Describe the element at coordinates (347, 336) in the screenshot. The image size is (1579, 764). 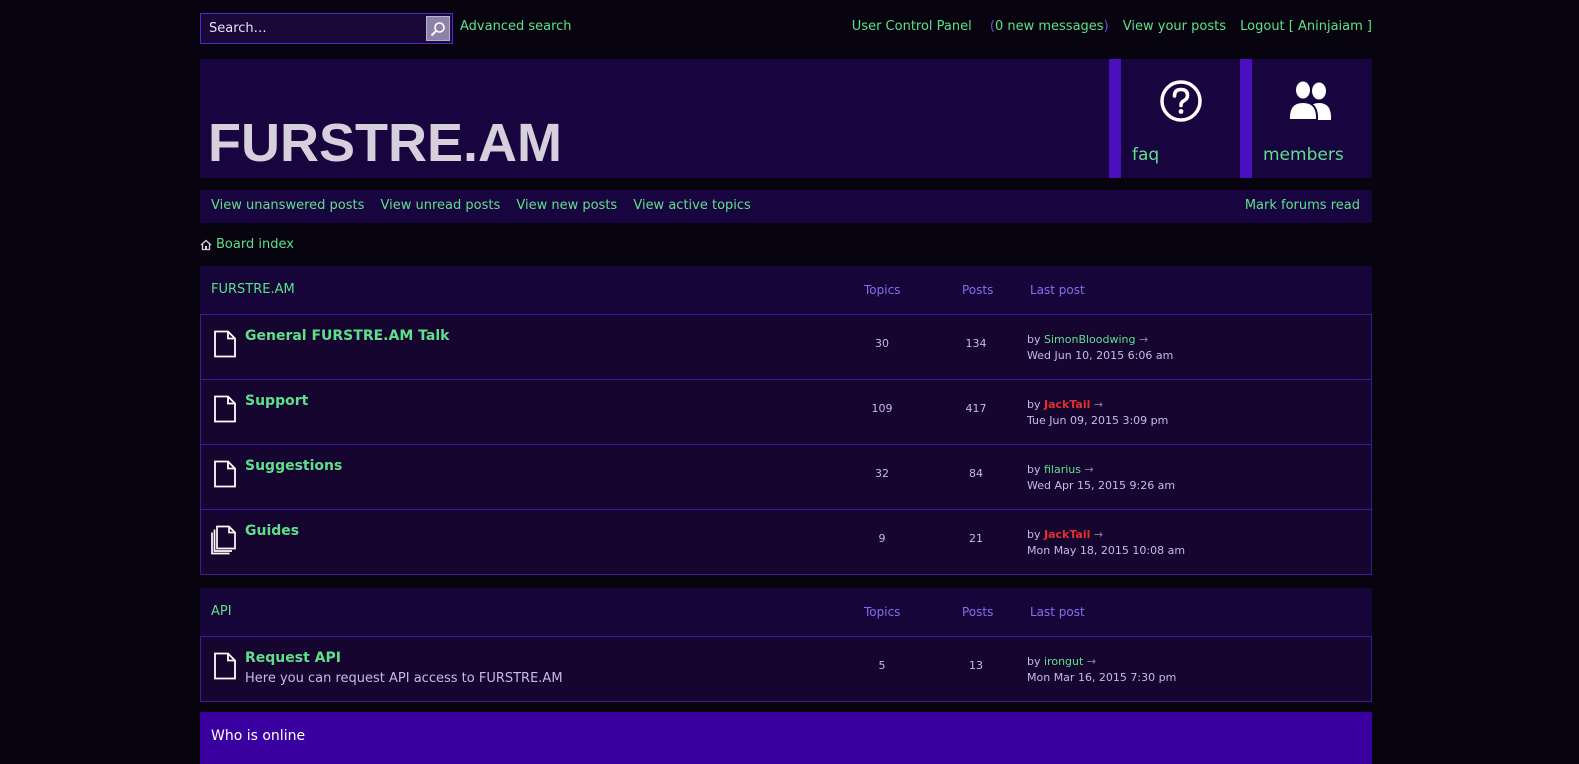
I see `forum-name-link: General FURSTRE.AM Talk` at that location.